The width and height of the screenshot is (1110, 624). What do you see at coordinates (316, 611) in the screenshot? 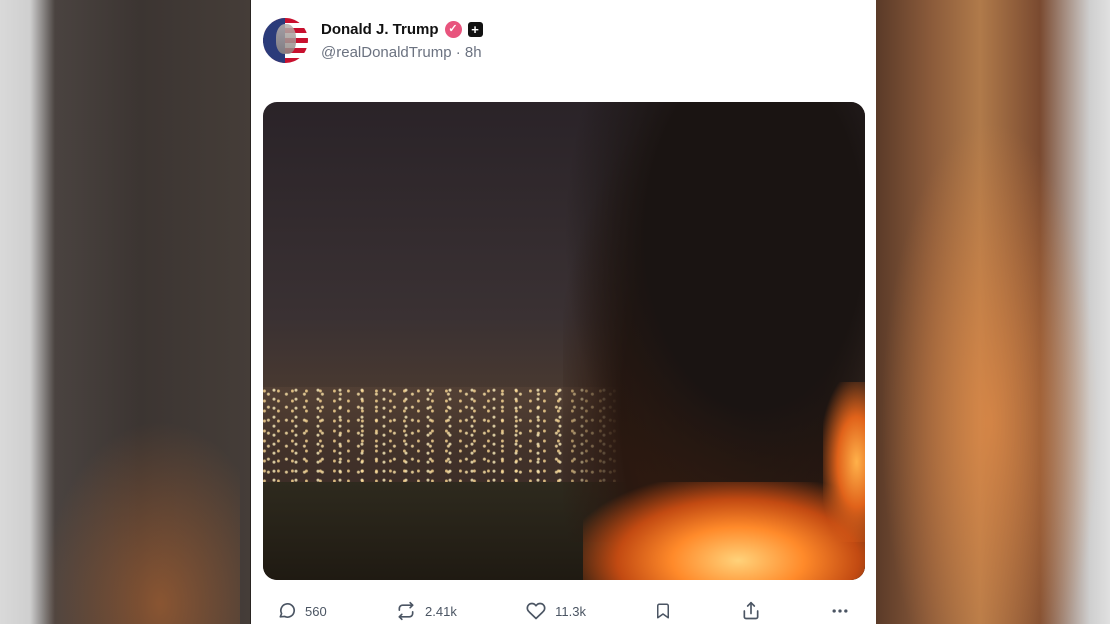
I see `reply-count: 560` at bounding box center [316, 611].